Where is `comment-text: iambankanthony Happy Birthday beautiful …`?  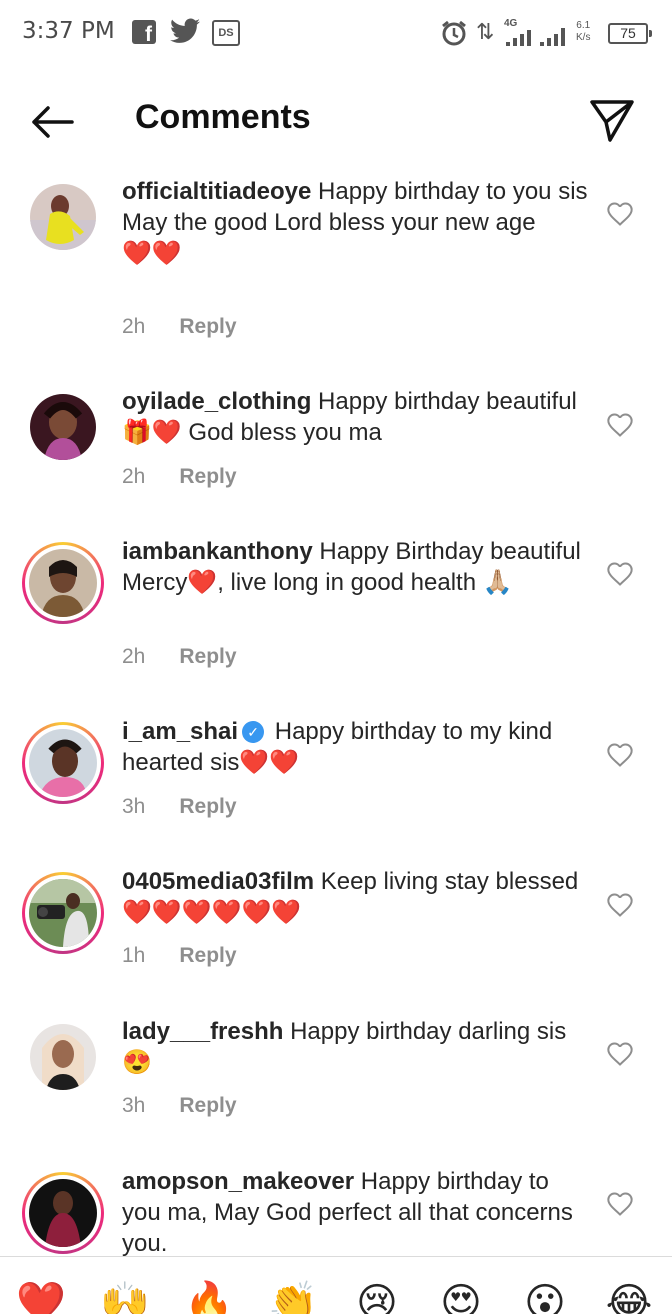 comment-text: iambankanthony Happy Birthday beautiful … is located at coordinates (351, 567).